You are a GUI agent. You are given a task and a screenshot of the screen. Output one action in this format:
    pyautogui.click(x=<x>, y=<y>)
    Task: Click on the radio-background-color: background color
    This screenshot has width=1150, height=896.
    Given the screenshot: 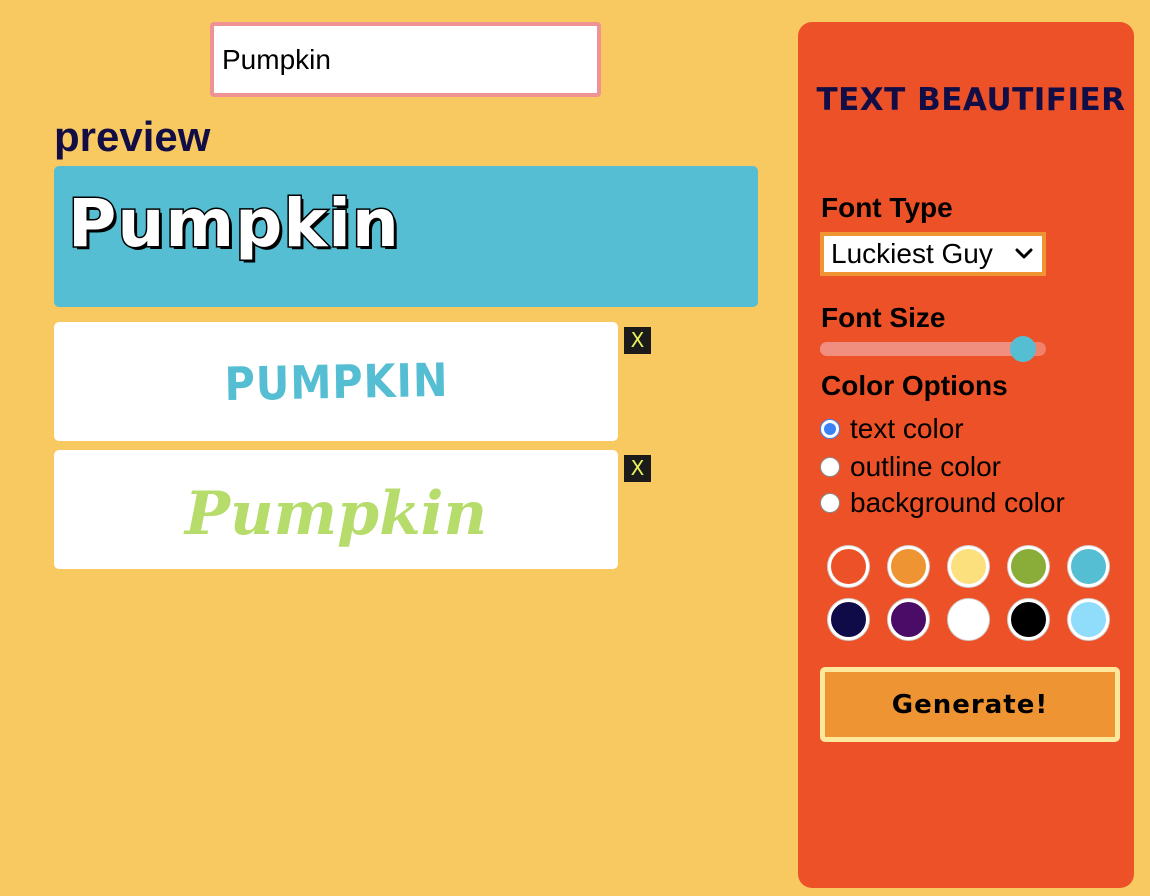 What is the action you would take?
    pyautogui.click(x=942, y=503)
    